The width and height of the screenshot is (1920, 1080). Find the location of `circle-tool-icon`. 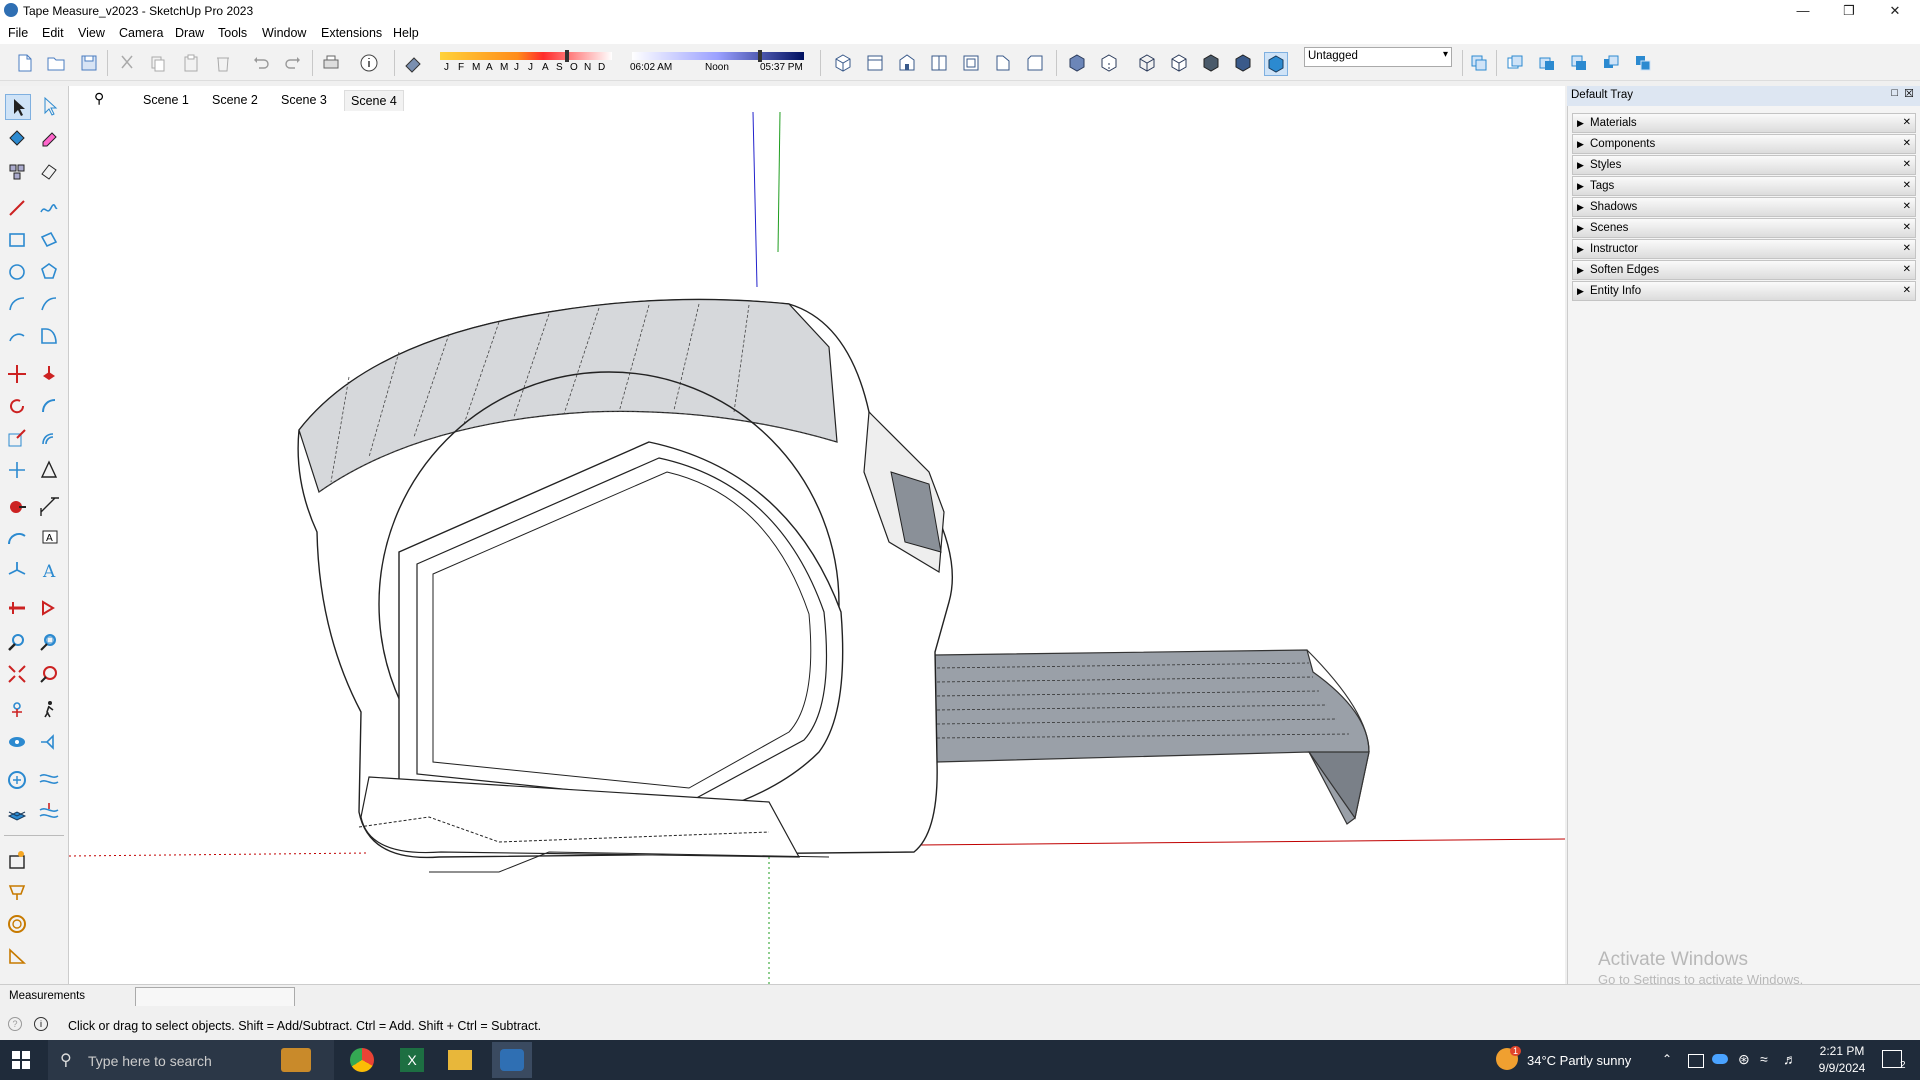

circle-tool-icon is located at coordinates (17, 272).